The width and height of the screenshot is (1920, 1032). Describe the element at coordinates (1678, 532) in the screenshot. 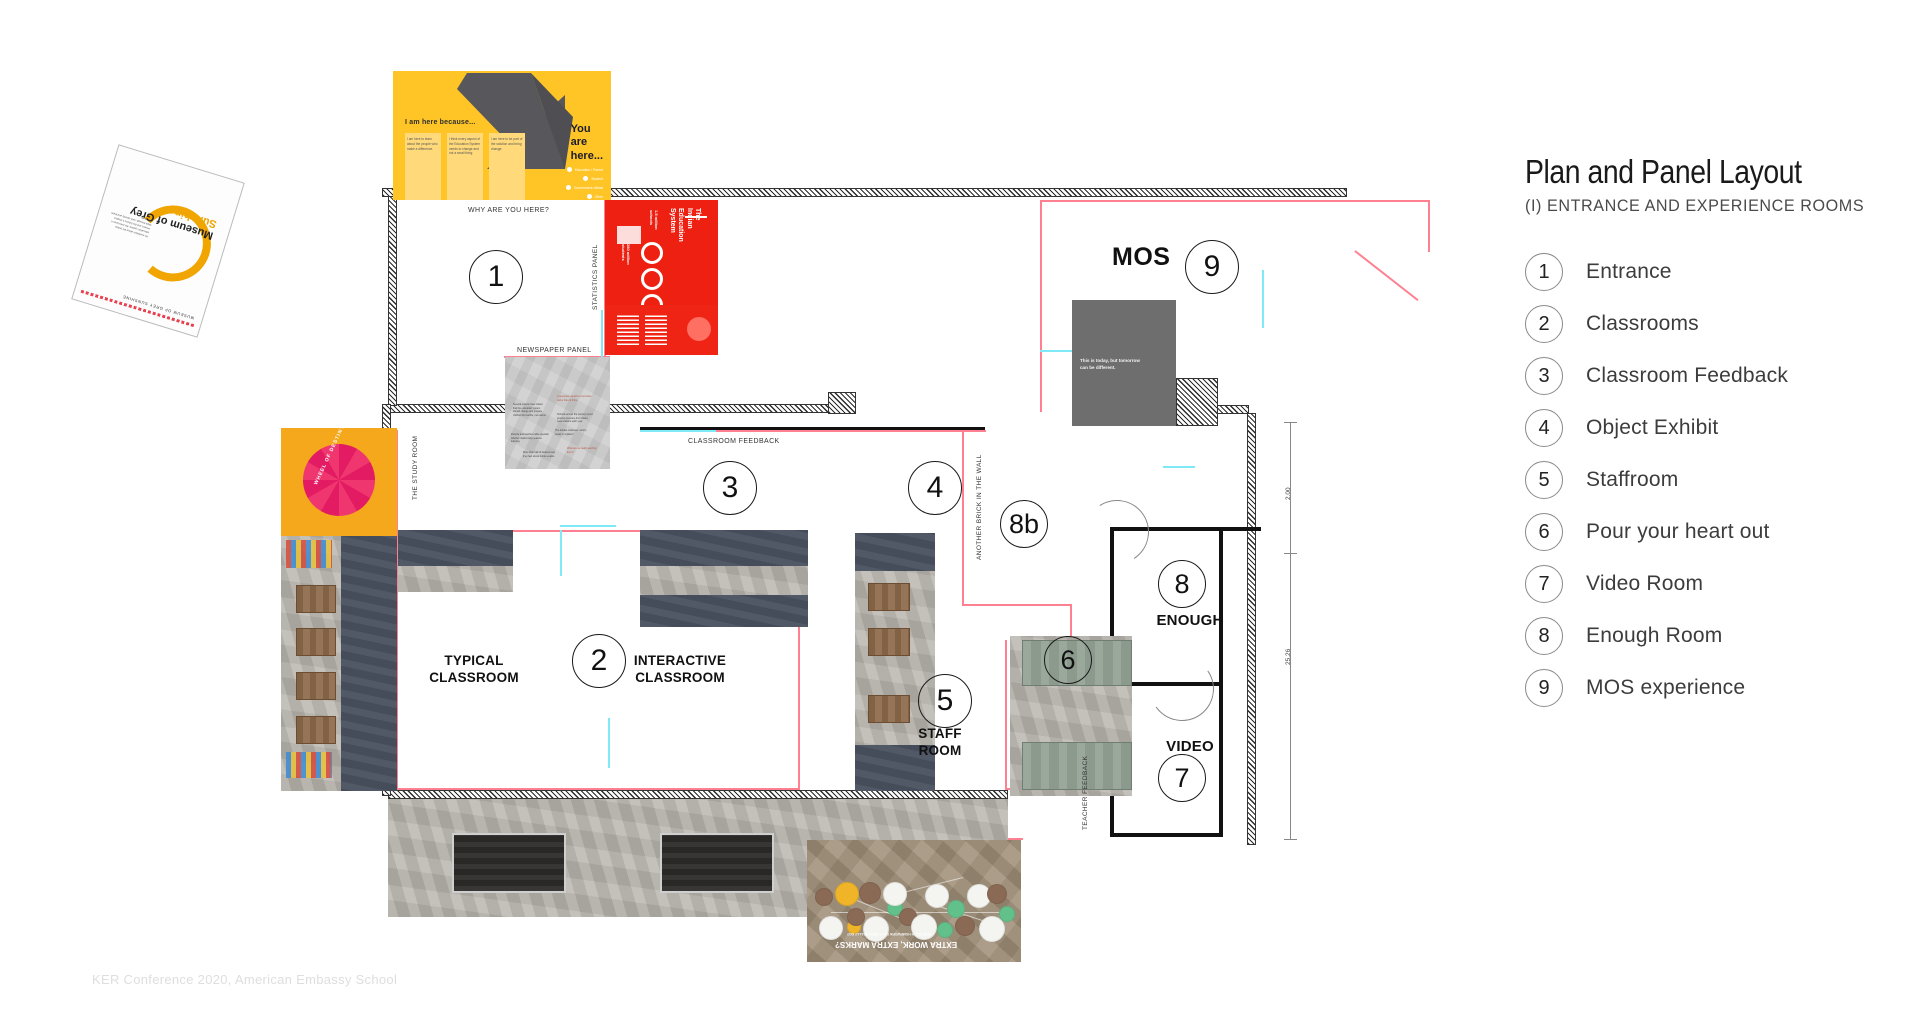

I see `legend-label-6: Pour your heart out` at that location.